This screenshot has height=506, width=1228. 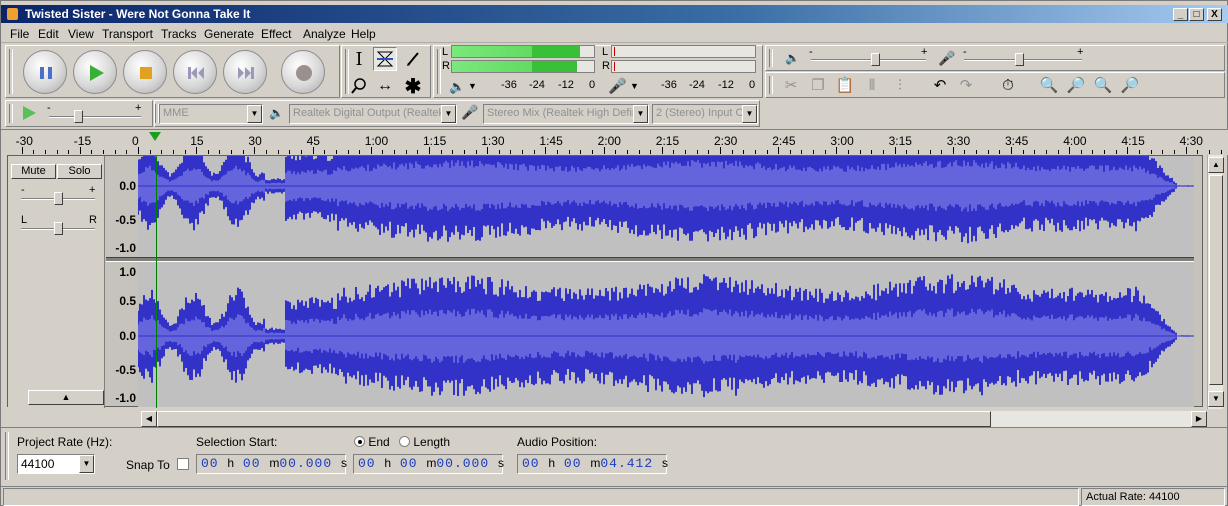 What do you see at coordinates (472, 86) in the screenshot?
I see `record-meter-menu-arrow: ▼` at bounding box center [472, 86].